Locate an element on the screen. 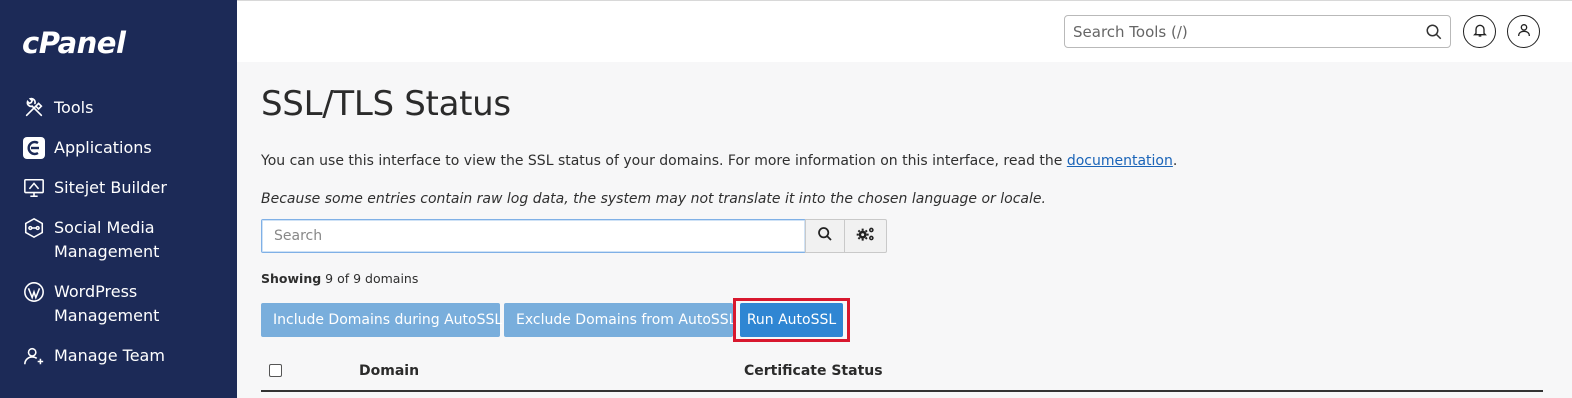 The height and width of the screenshot is (398, 1572). sidebar-item-tools: Tools is located at coordinates (97, 108).